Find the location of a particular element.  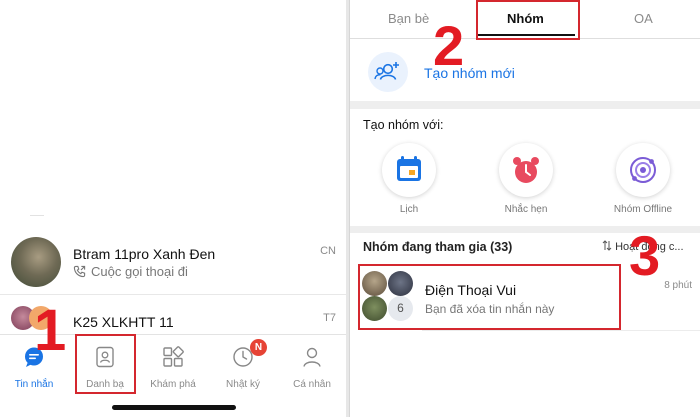

tab-label: Cá nhân is located at coordinates (312, 384).